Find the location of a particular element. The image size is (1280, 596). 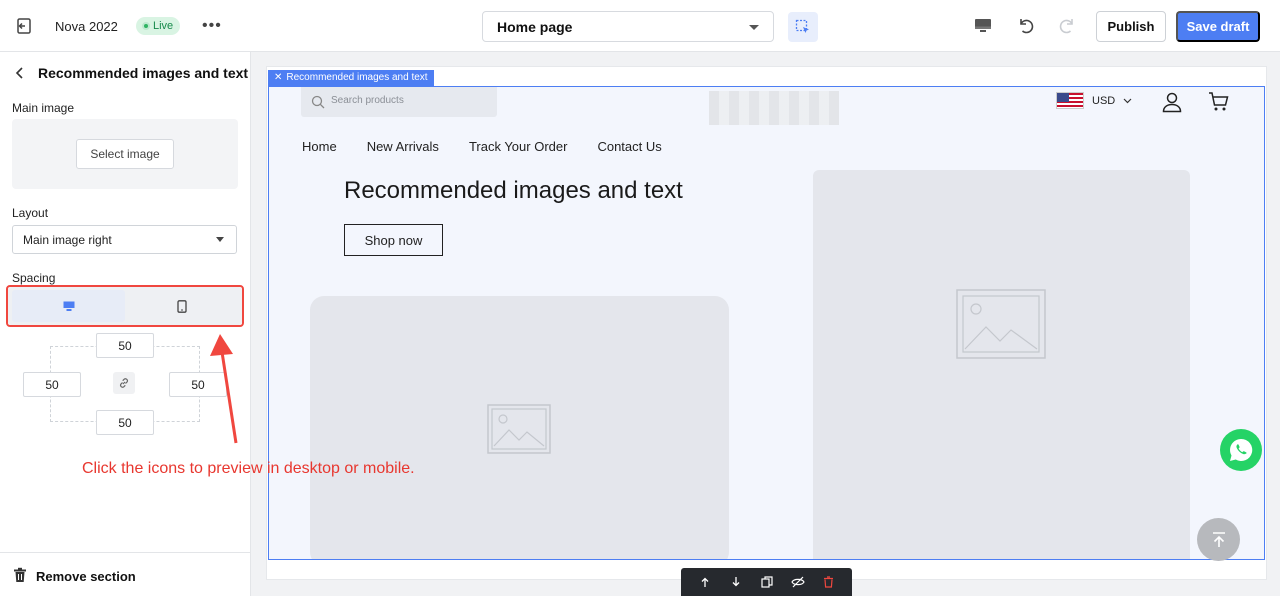

layout-select: Main image right is located at coordinates (124, 239).